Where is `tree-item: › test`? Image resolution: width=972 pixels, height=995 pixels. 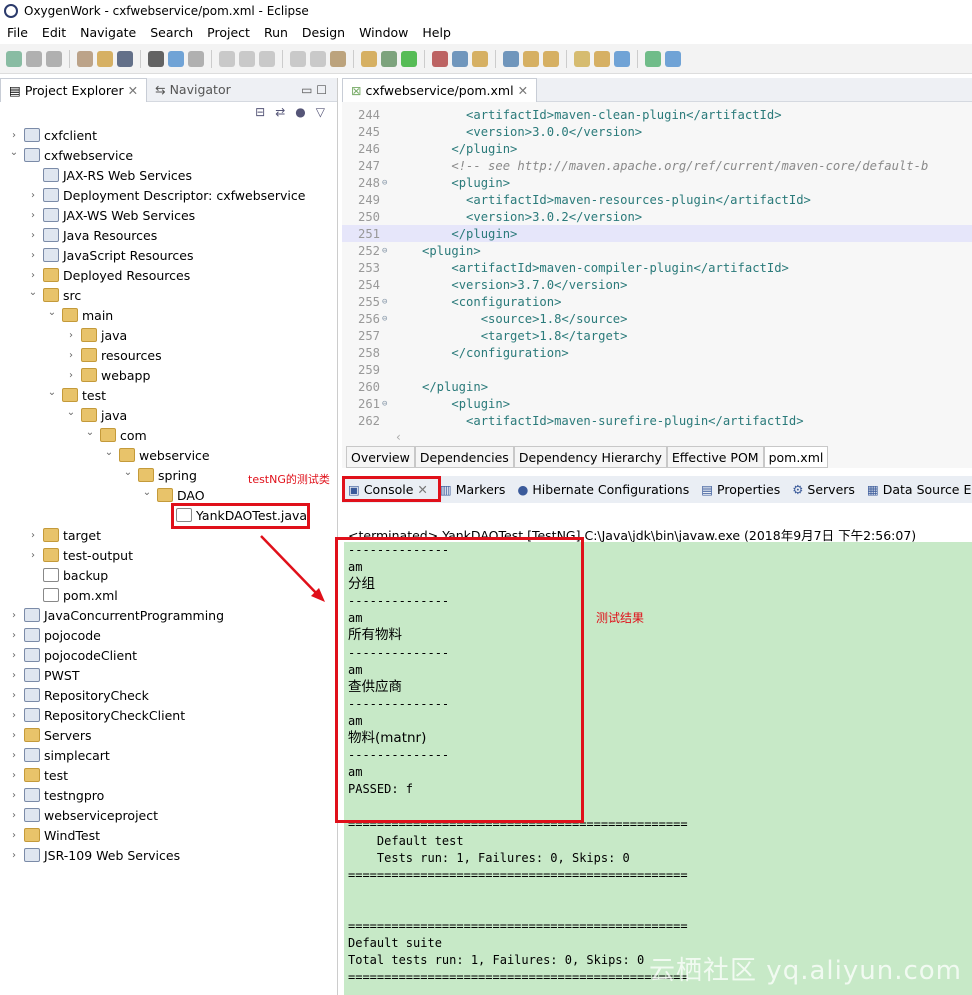 tree-item: › test is located at coordinates (38, 775).